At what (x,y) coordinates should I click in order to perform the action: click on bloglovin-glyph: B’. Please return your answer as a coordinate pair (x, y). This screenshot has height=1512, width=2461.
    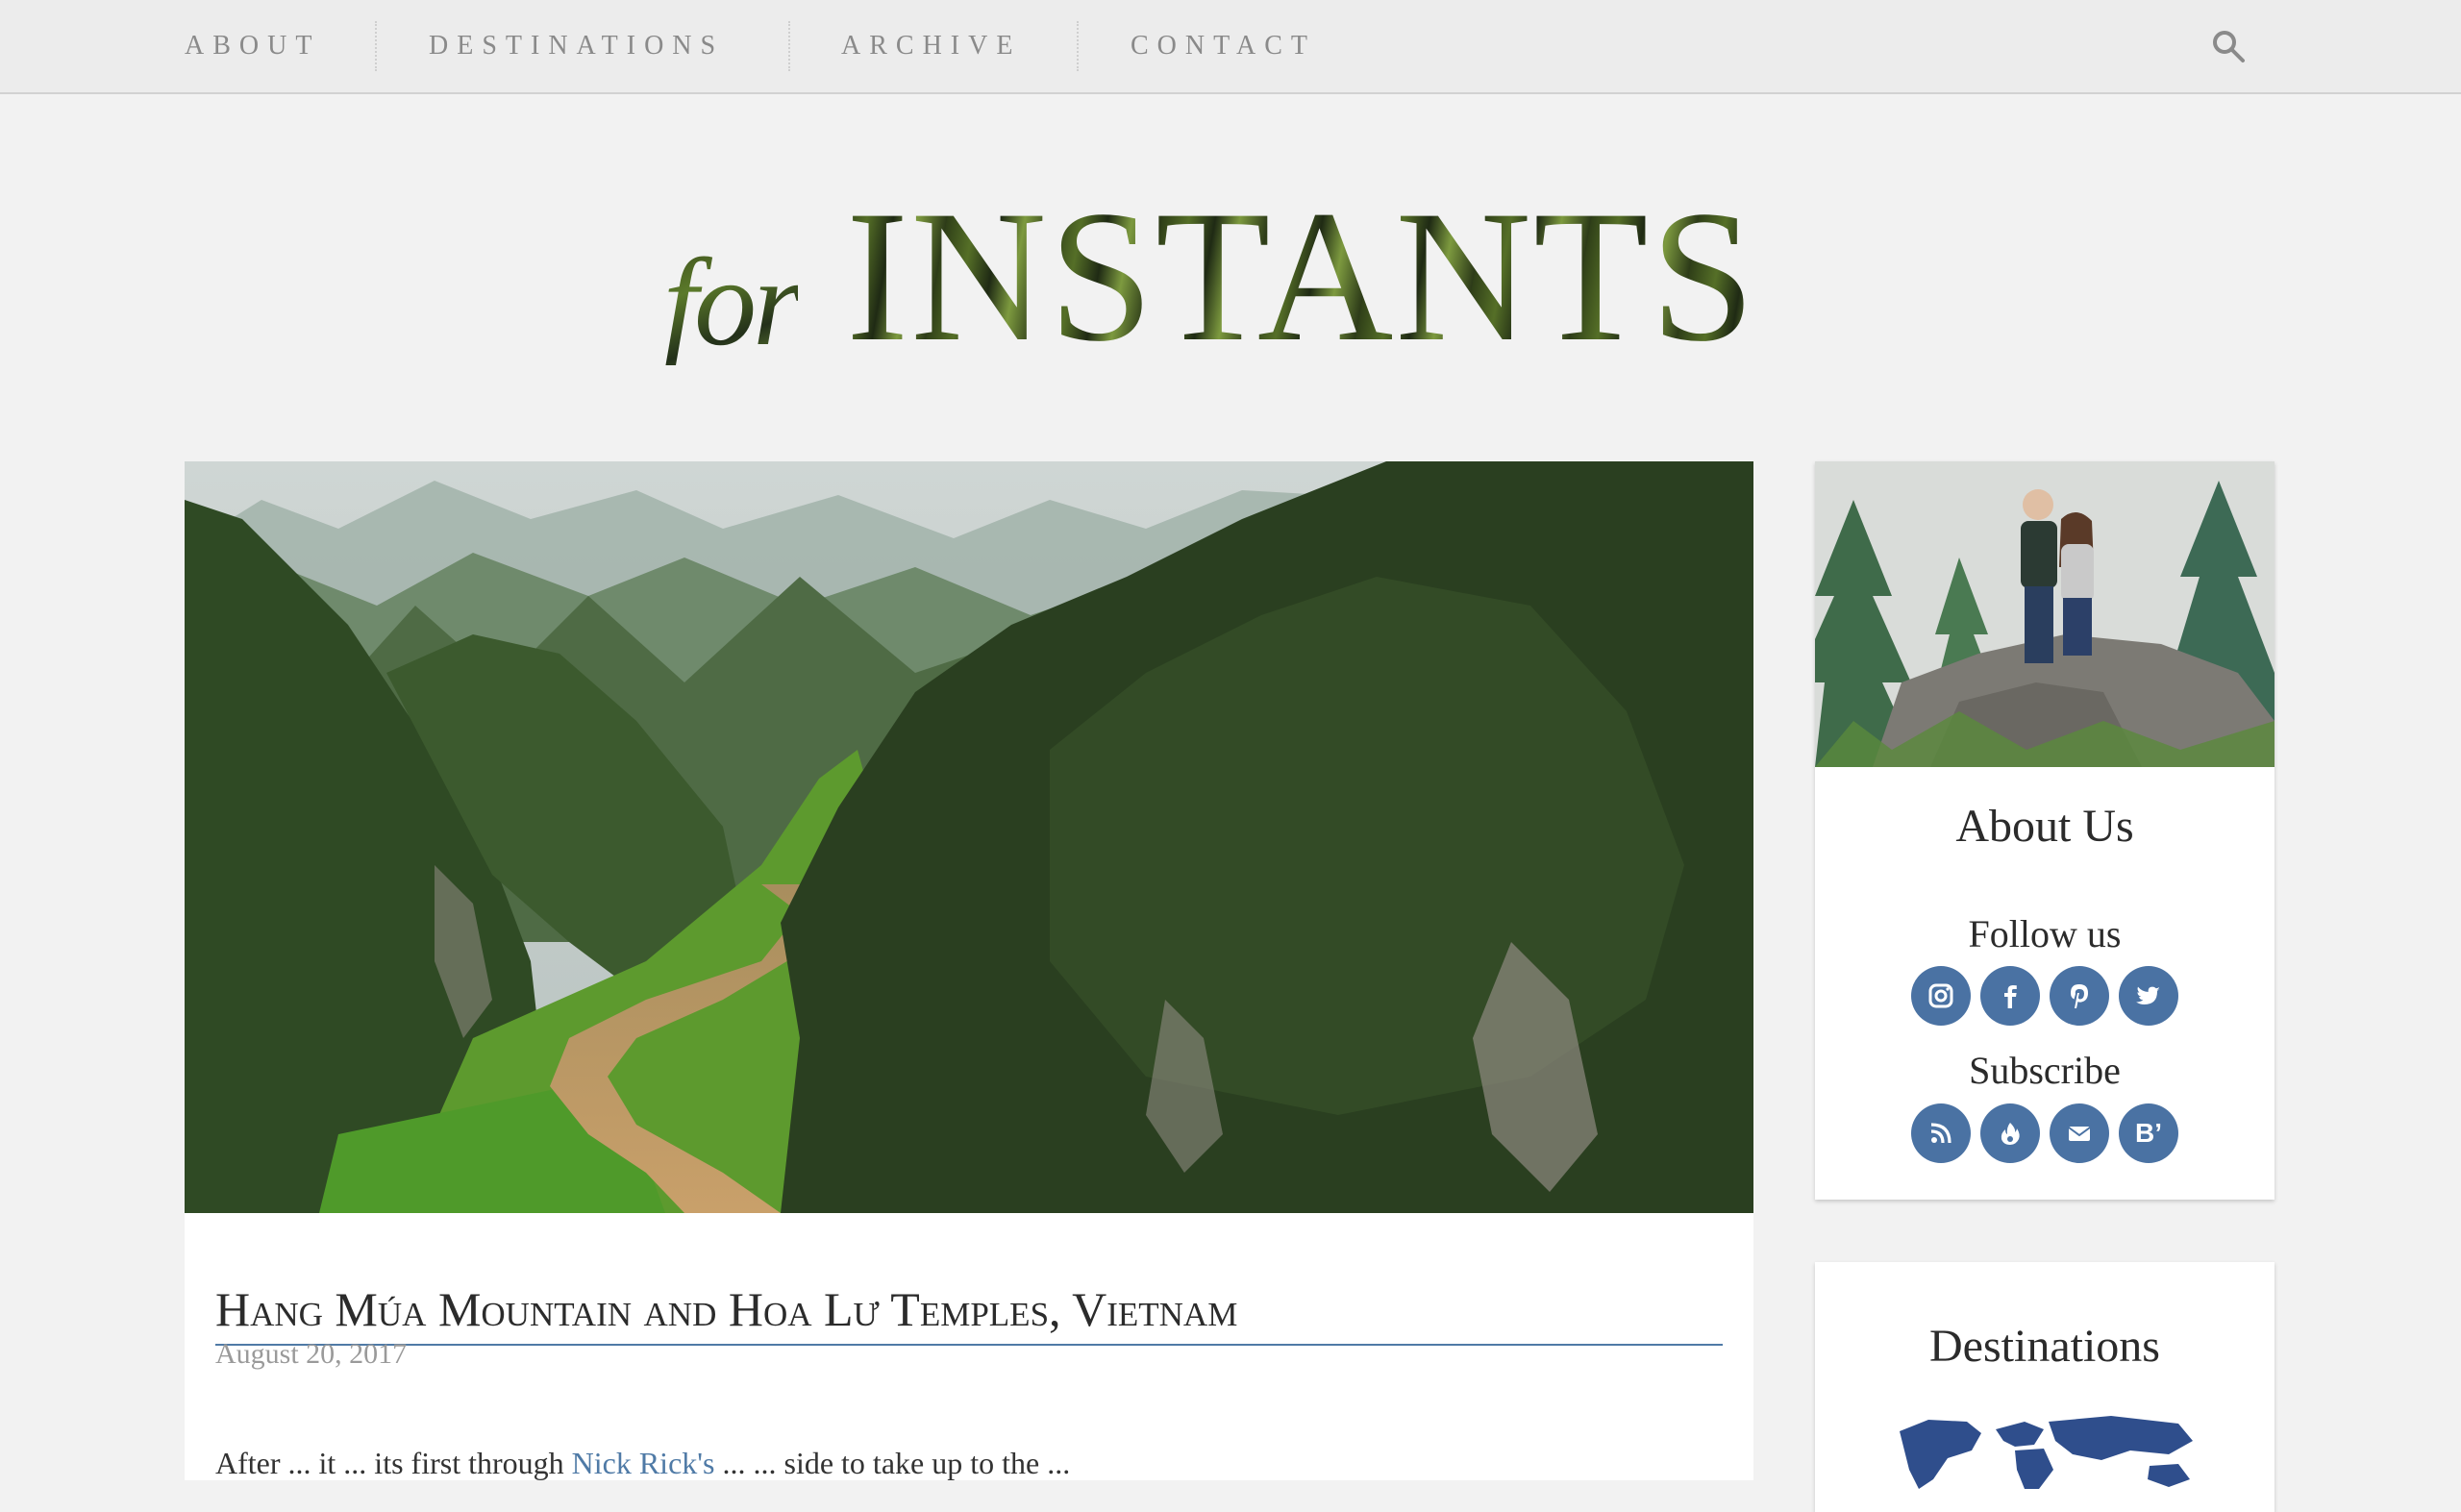
    Looking at the image, I should click on (2148, 1133).